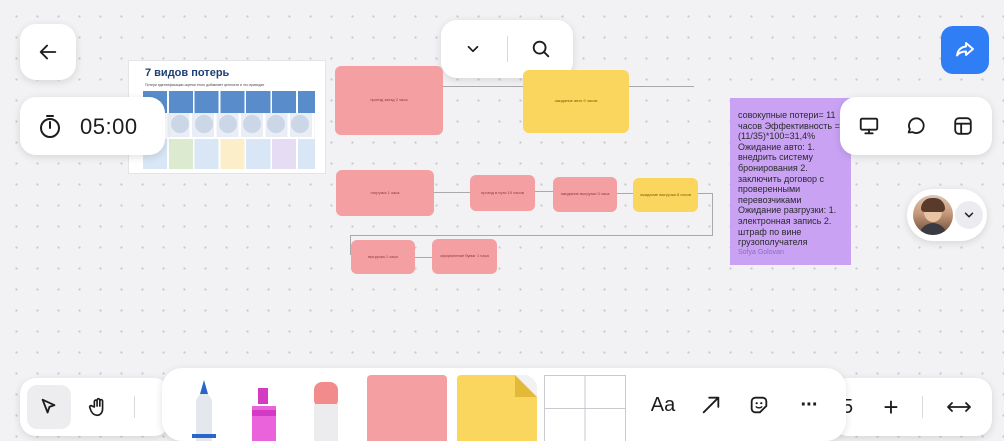 This screenshot has height=441, width=1004. I want to click on eraser-icon, so click(326, 411).